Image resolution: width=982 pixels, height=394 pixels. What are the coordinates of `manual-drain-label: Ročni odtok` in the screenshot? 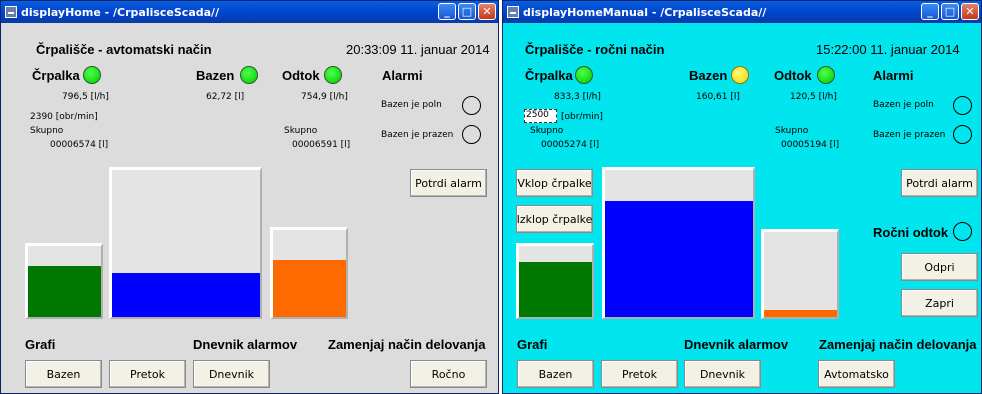 It's located at (911, 232).